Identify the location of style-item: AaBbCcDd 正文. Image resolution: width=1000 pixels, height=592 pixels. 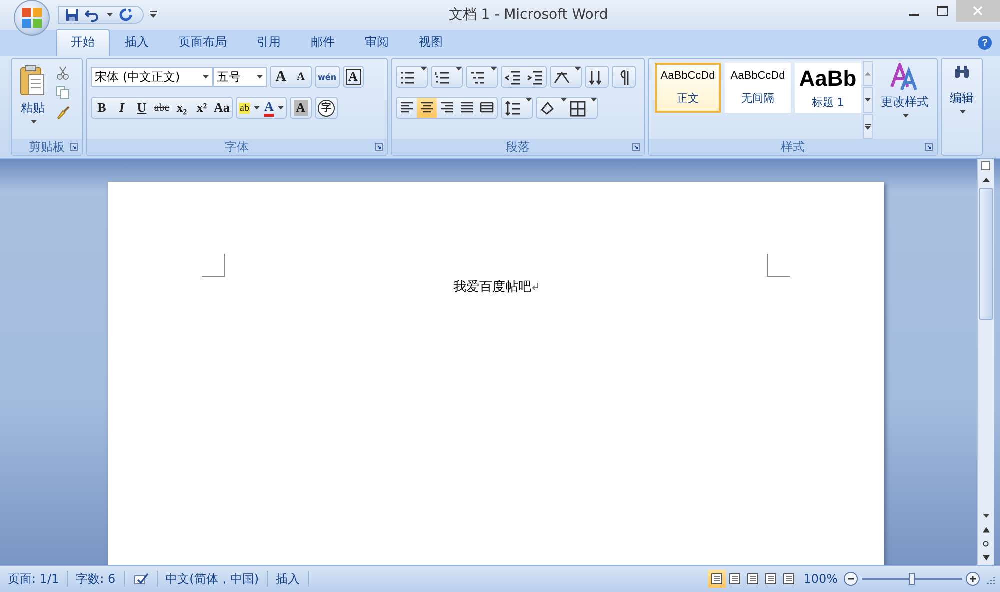
(688, 88).